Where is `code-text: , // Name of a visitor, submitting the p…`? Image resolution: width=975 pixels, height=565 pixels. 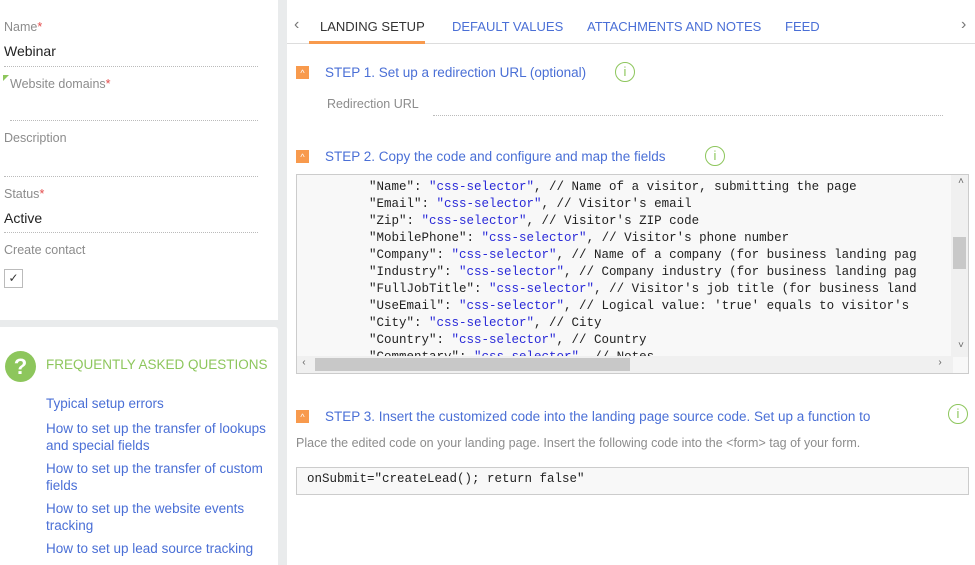 code-text: , // Name of a visitor, submitting the p… is located at coordinates (695, 187).